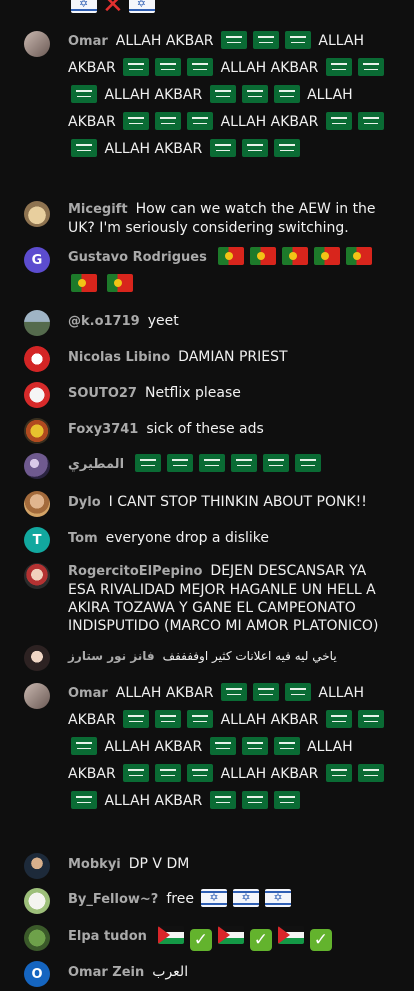 The image size is (414, 991). Describe the element at coordinates (37, 658) in the screenshot. I see `woman-photo-avatar` at that location.